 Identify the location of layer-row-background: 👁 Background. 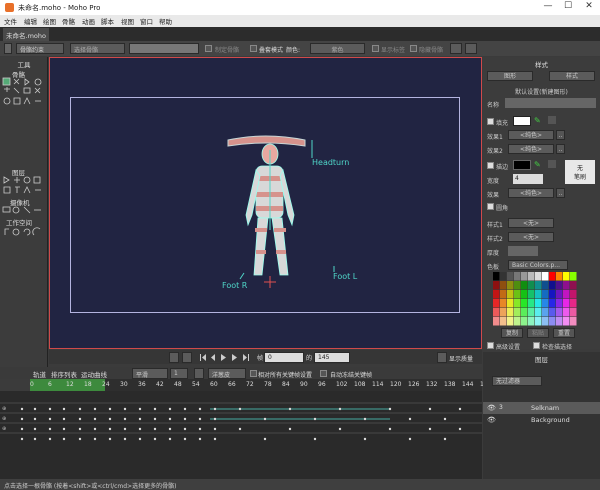
(541, 420).